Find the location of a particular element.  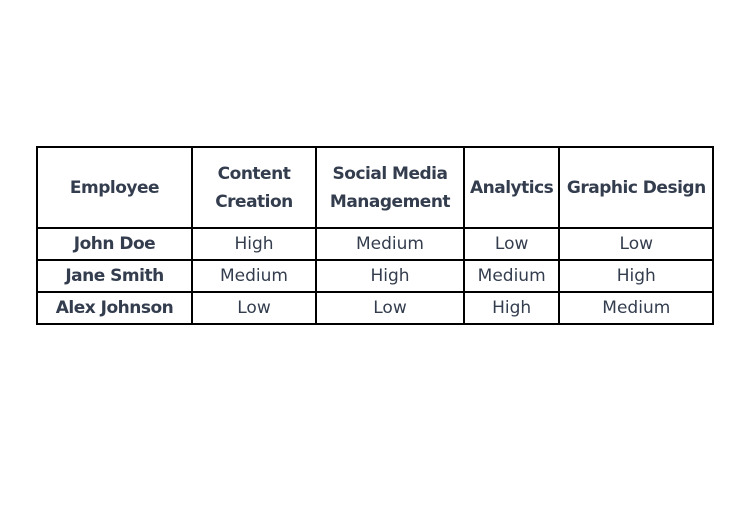

table-row: Alex Johnson Low Low High Medium is located at coordinates (375, 308).